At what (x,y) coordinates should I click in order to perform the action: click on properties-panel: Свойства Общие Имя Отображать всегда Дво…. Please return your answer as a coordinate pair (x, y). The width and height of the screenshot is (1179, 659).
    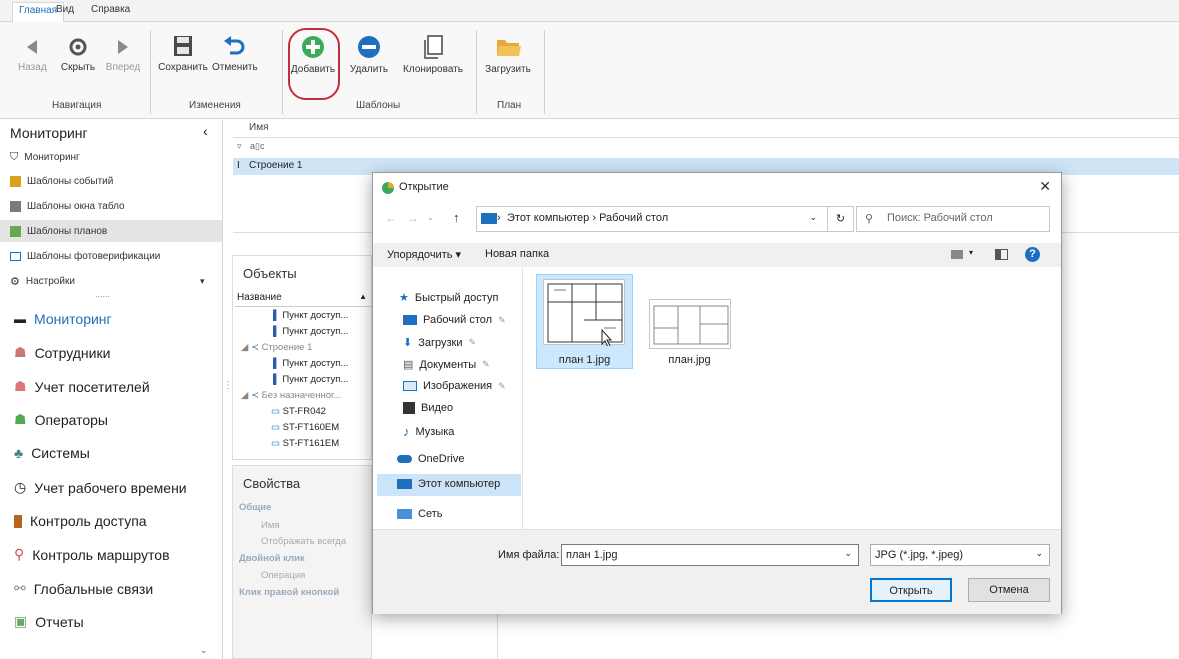
    Looking at the image, I should click on (302, 562).